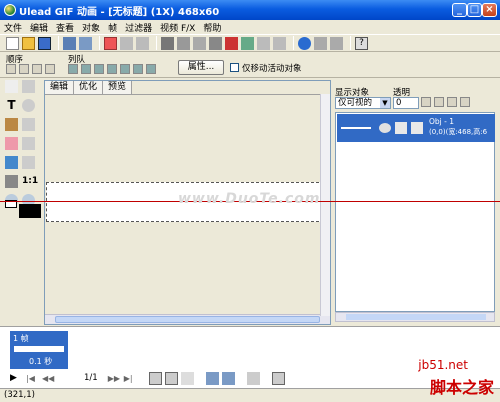 The image size is (500, 402). Describe the element at coordinates (11, 86) in the screenshot. I see `pointer-icon` at that location.